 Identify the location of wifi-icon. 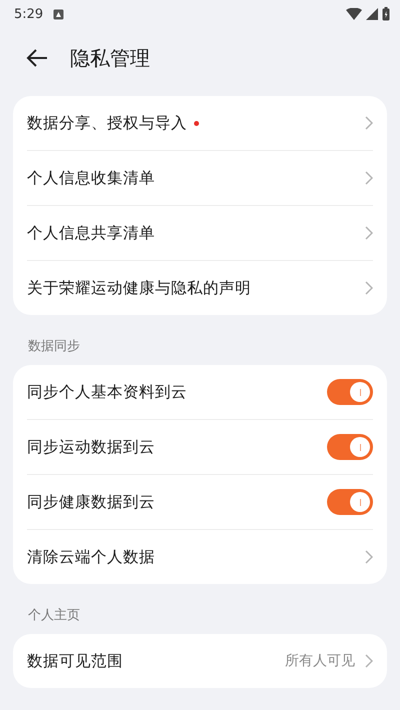
(354, 14).